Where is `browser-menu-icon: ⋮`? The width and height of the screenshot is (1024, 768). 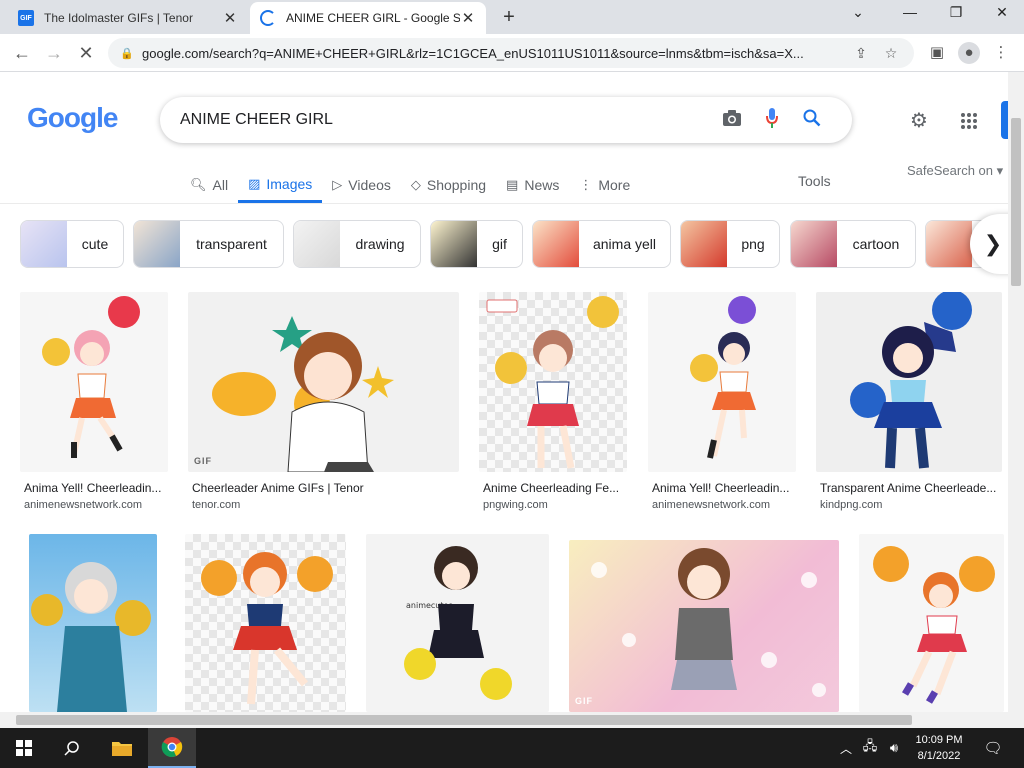
browser-menu-icon: ⋮ is located at coordinates (1001, 53).